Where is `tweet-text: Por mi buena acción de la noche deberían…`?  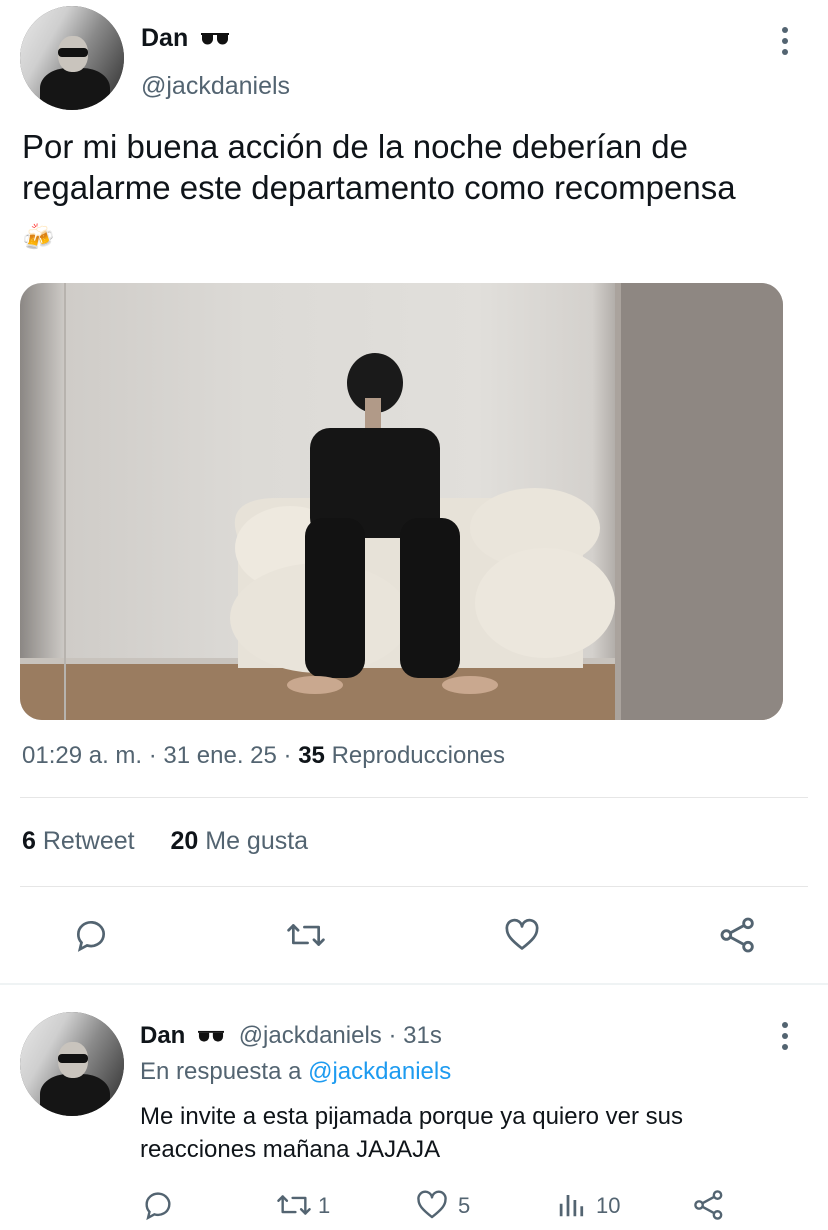 tweet-text: Por mi buena acción de la noche deberían… is located at coordinates (379, 167).